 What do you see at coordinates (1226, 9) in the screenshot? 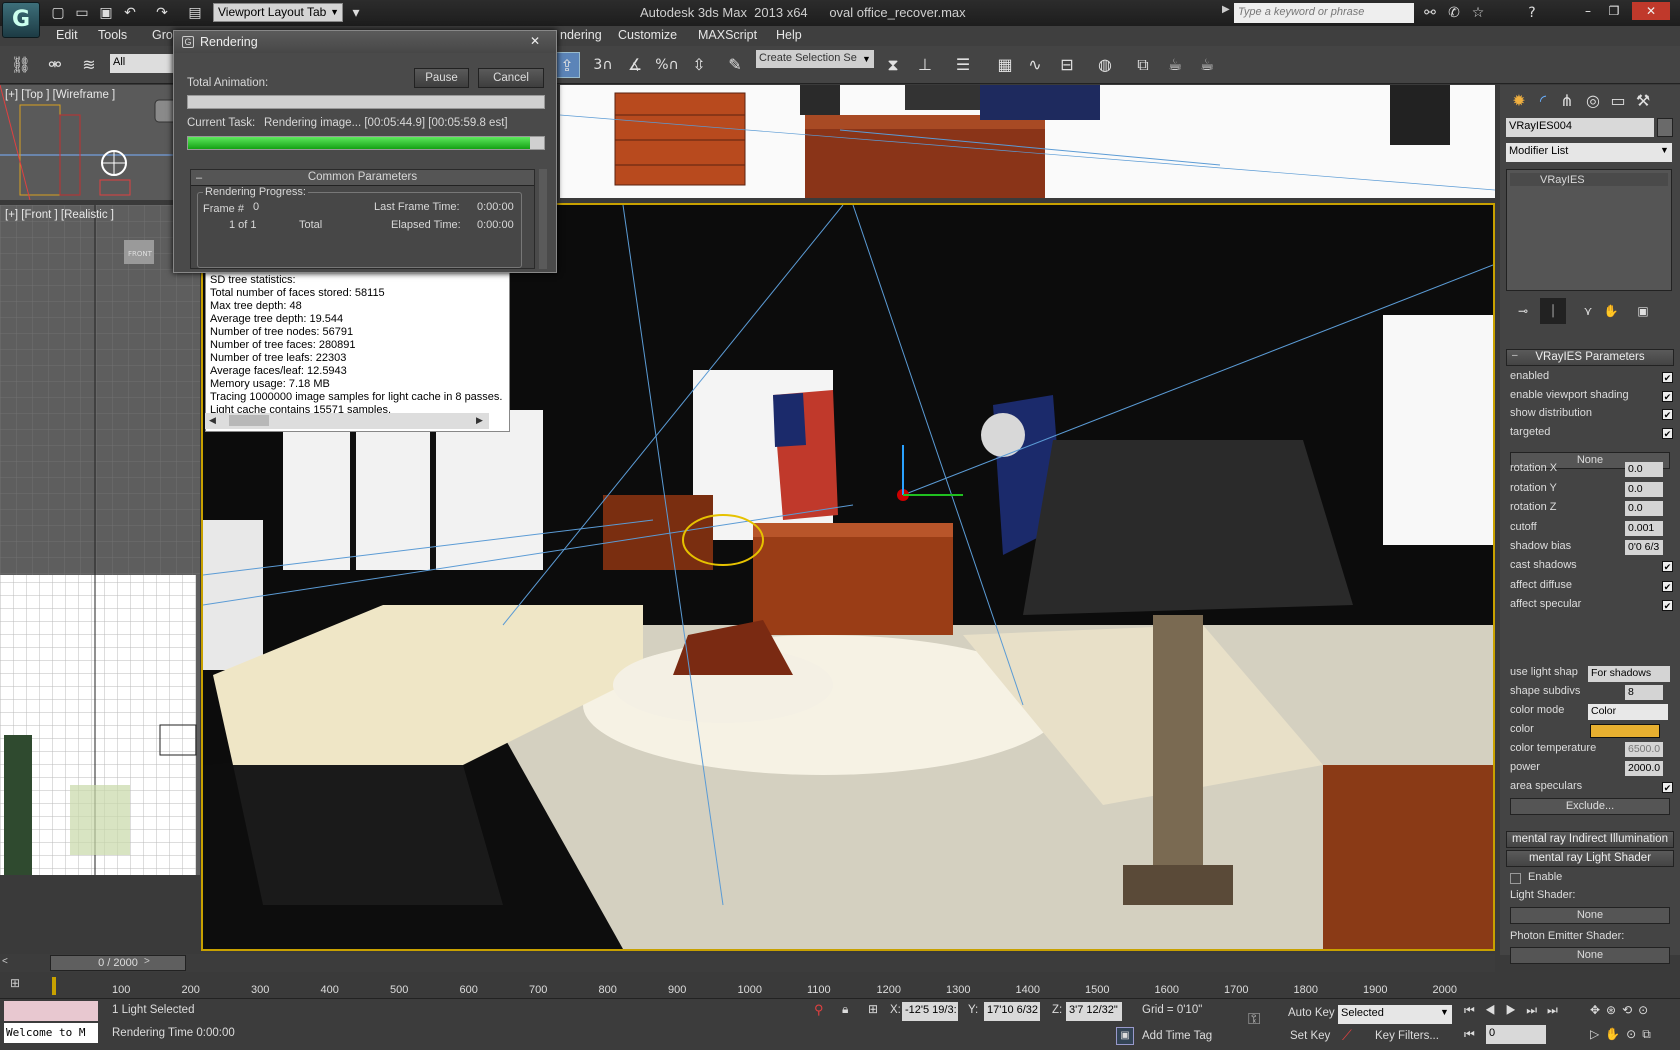
I see `search-arrow-icon: ▶` at bounding box center [1226, 9].